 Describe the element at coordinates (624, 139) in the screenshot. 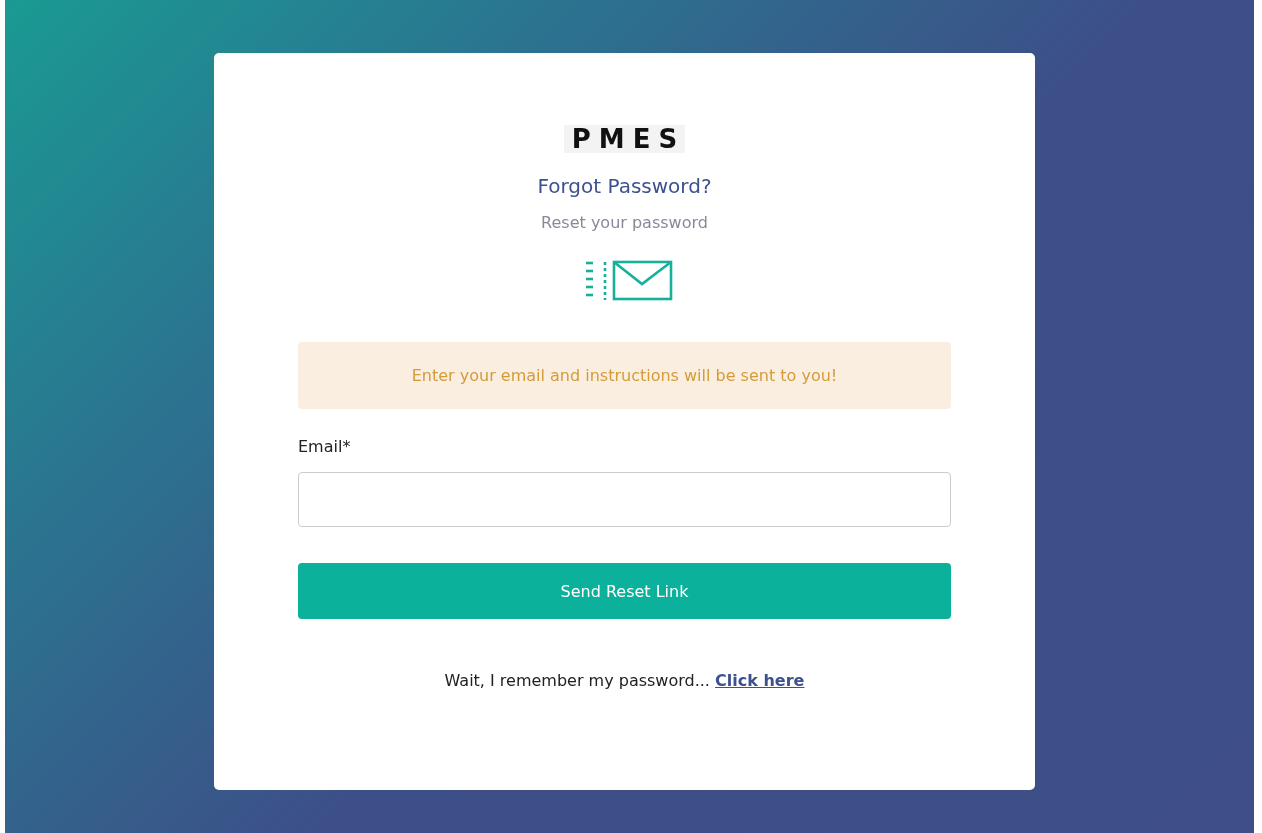

I see `logo: PMES` at that location.